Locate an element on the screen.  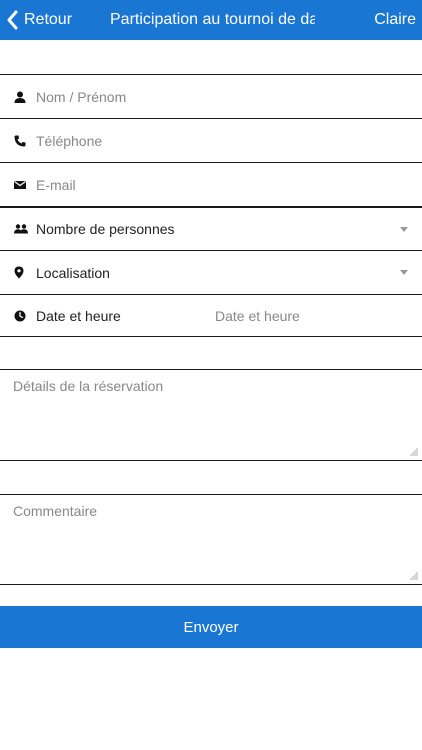
email-row is located at coordinates (211, 185).